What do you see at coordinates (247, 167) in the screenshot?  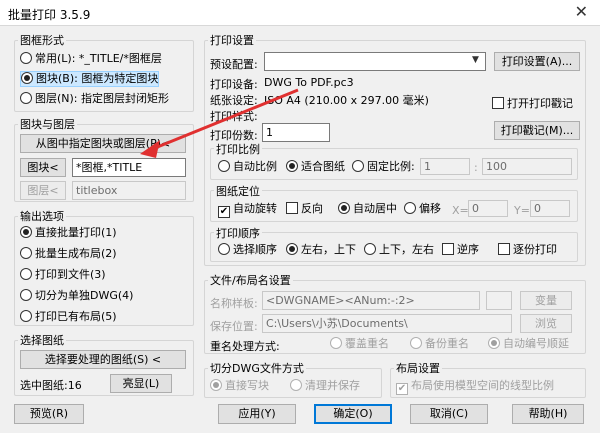 I see `scale-option-auto: 自动比例` at bounding box center [247, 167].